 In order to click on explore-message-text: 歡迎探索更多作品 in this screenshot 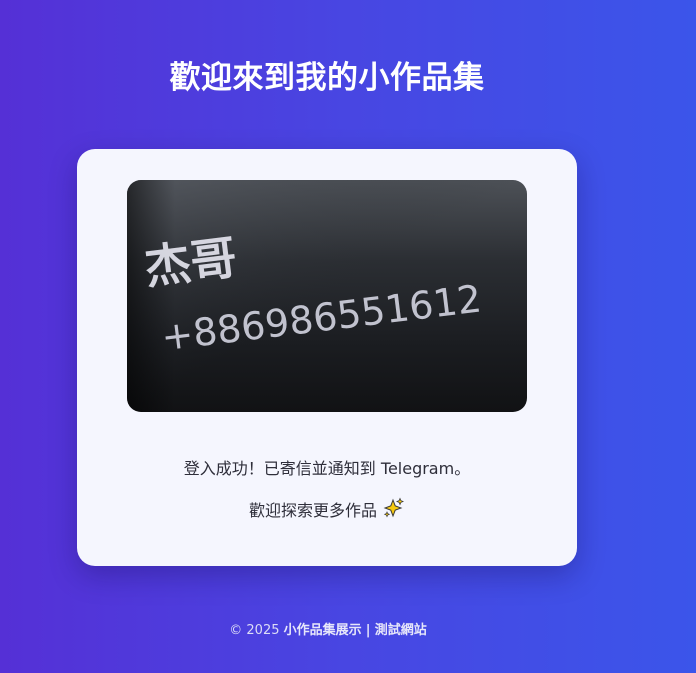, I will do `click(312, 510)`.